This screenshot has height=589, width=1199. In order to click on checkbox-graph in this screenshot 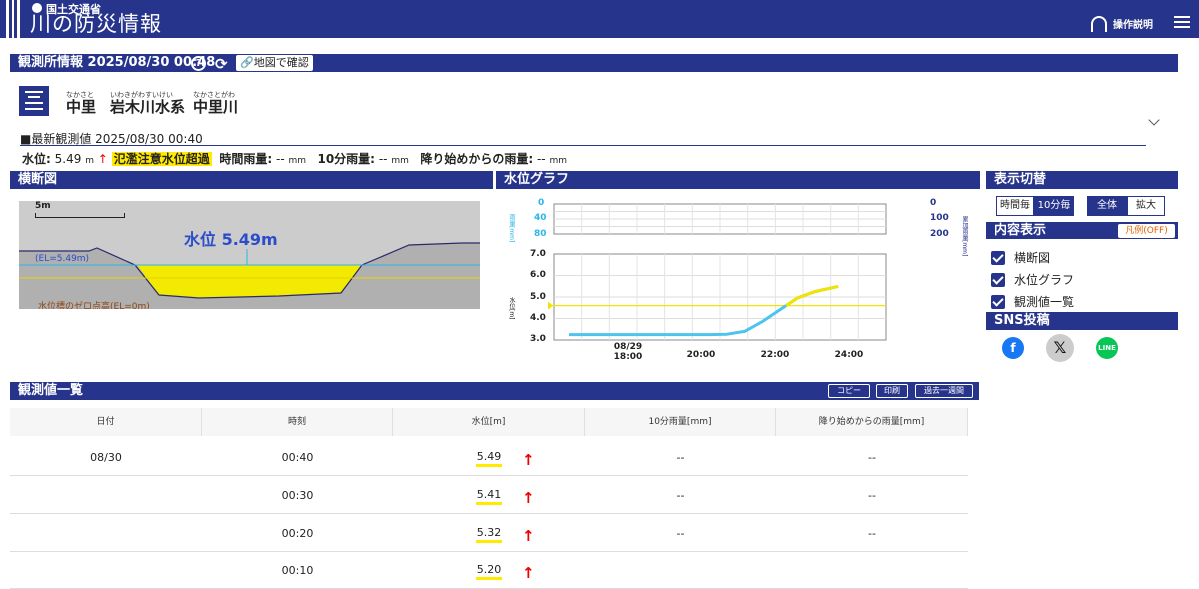, I will do `click(998, 280)`.